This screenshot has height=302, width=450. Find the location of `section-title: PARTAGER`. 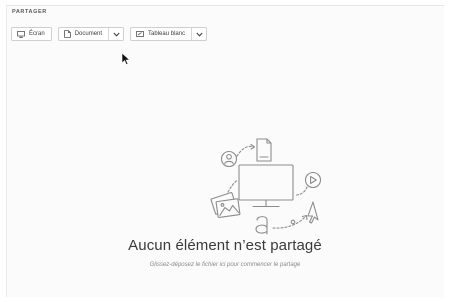

section-title: PARTAGER is located at coordinates (29, 12).